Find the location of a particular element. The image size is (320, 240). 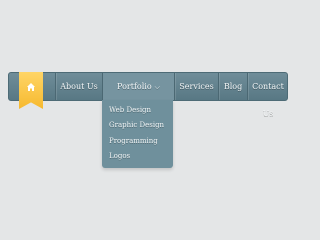

nav-item-label: Blog is located at coordinates (233, 86).